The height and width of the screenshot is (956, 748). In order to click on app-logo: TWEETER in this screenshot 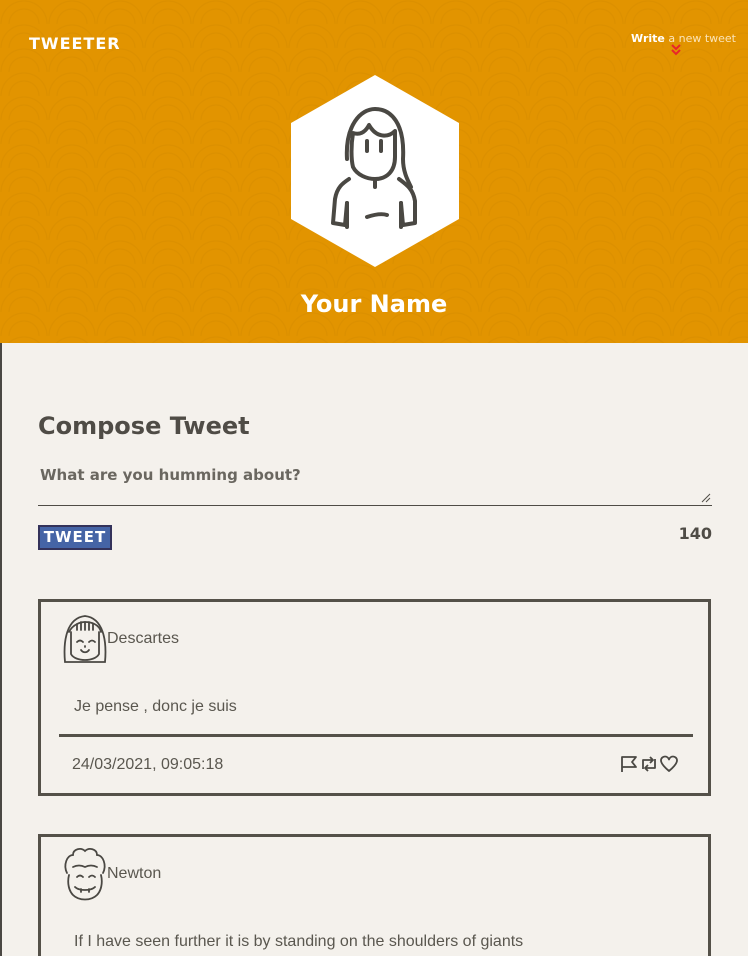, I will do `click(75, 43)`.